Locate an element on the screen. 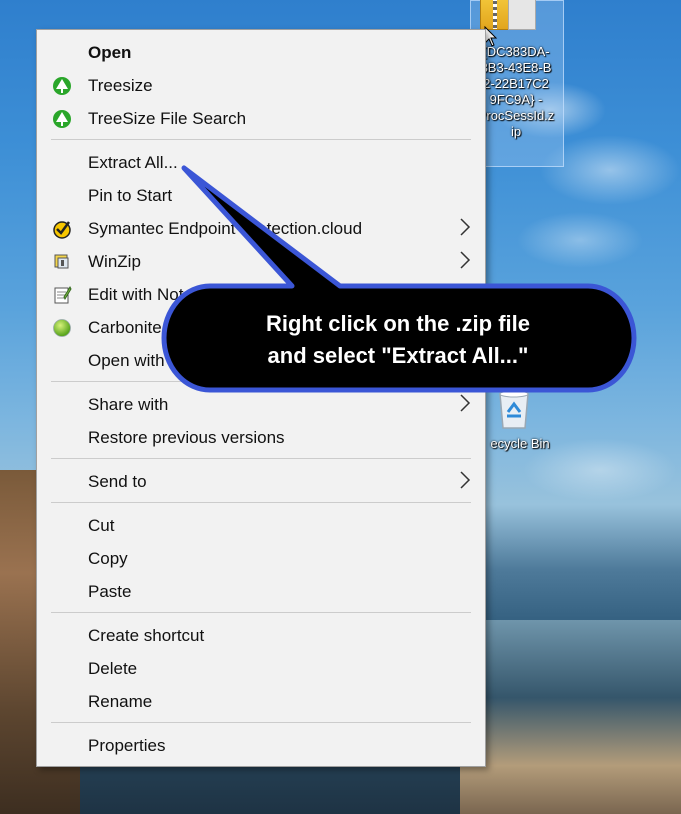 The height and width of the screenshot is (814, 681). menu-item-label: WinZip is located at coordinates (114, 261).